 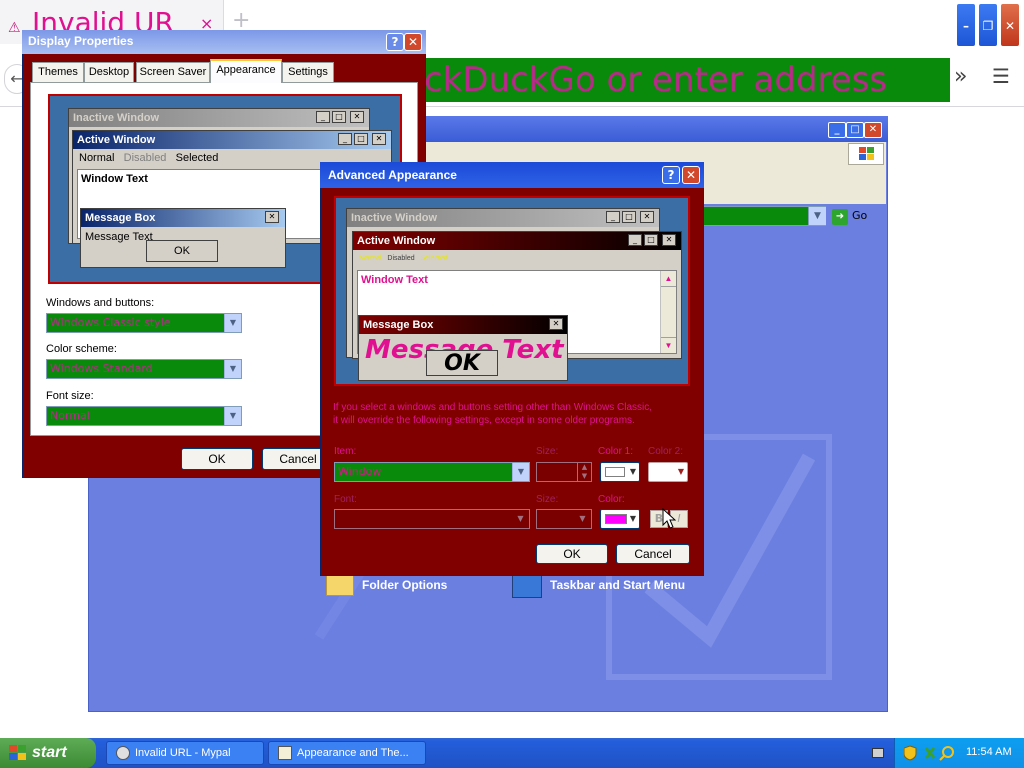 I want to click on security-shield-icon, so click(x=910, y=753).